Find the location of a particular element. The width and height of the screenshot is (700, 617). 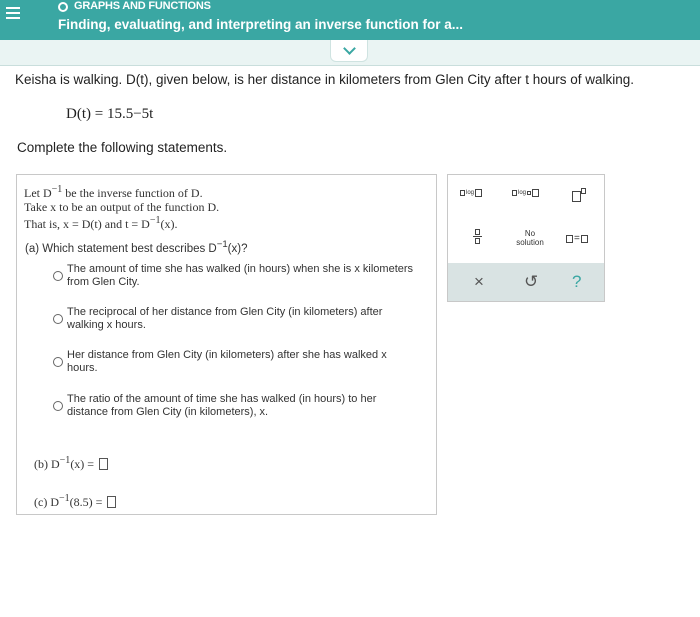

math-tool-palette: log log No solution = × ↺ ? is located at coordinates (526, 238).